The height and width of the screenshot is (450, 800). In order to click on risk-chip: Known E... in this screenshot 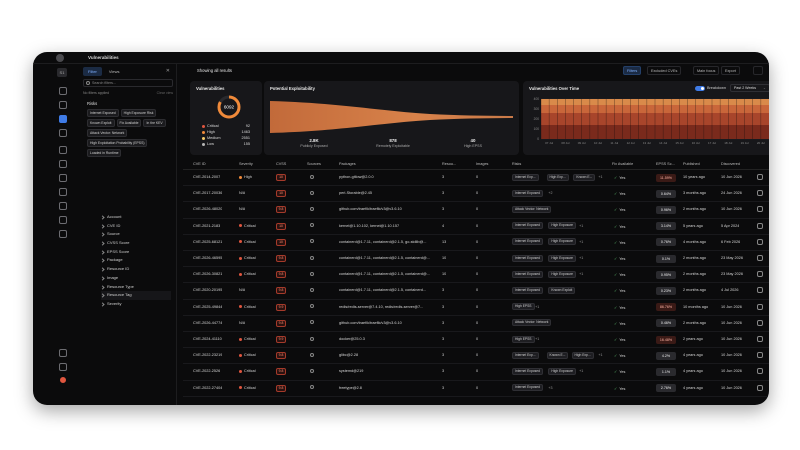, I will do `click(584, 177)`.